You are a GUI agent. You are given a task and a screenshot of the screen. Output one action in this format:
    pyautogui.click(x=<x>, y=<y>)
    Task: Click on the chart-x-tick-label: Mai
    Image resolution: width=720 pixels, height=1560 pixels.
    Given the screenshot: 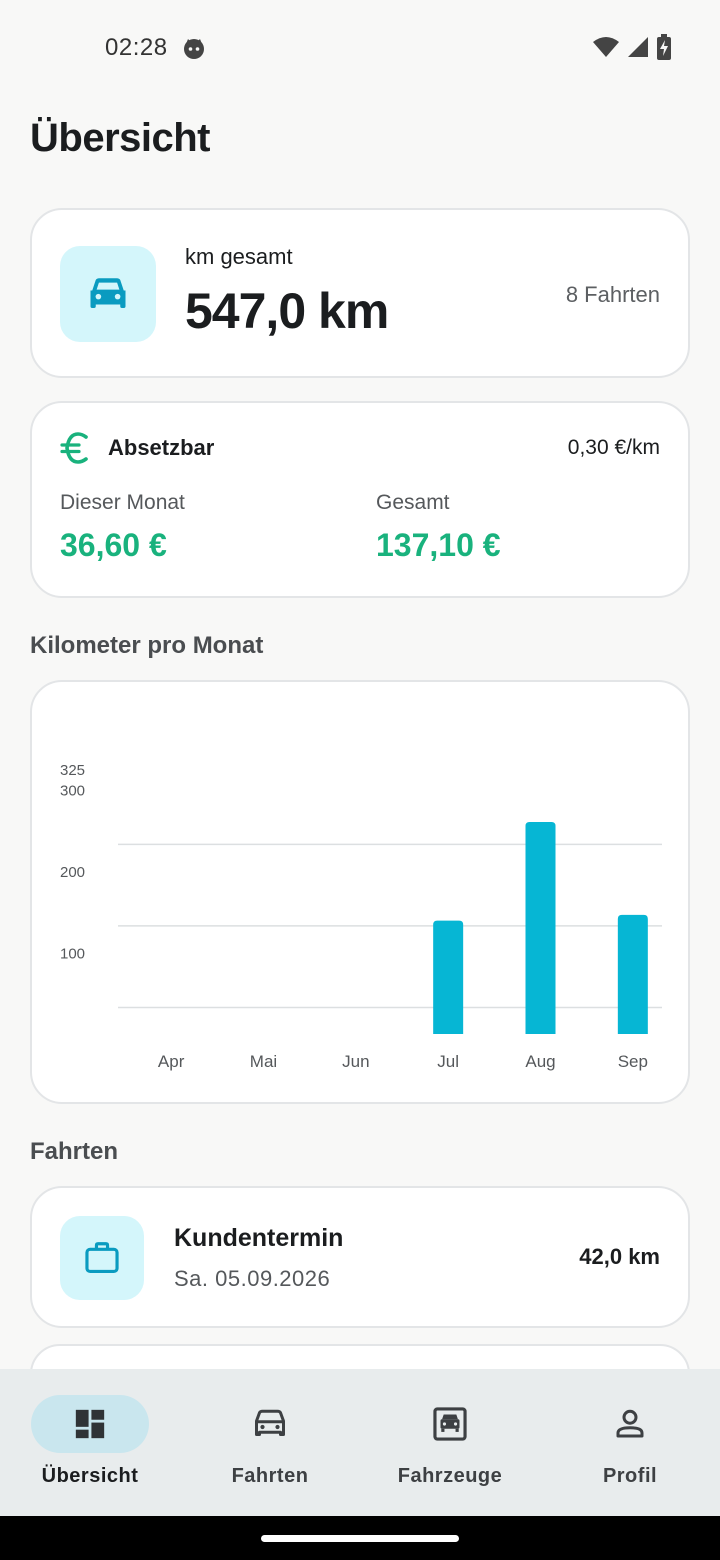 What is the action you would take?
    pyautogui.click(x=263, y=1061)
    